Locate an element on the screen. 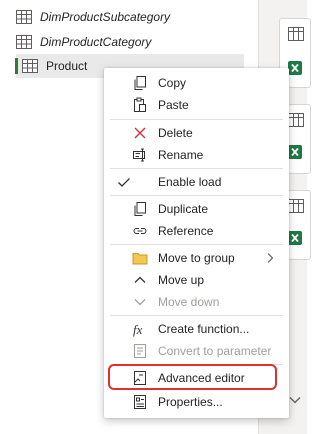 The height and width of the screenshot is (434, 320). menu-label: Rename is located at coordinates (181, 155).